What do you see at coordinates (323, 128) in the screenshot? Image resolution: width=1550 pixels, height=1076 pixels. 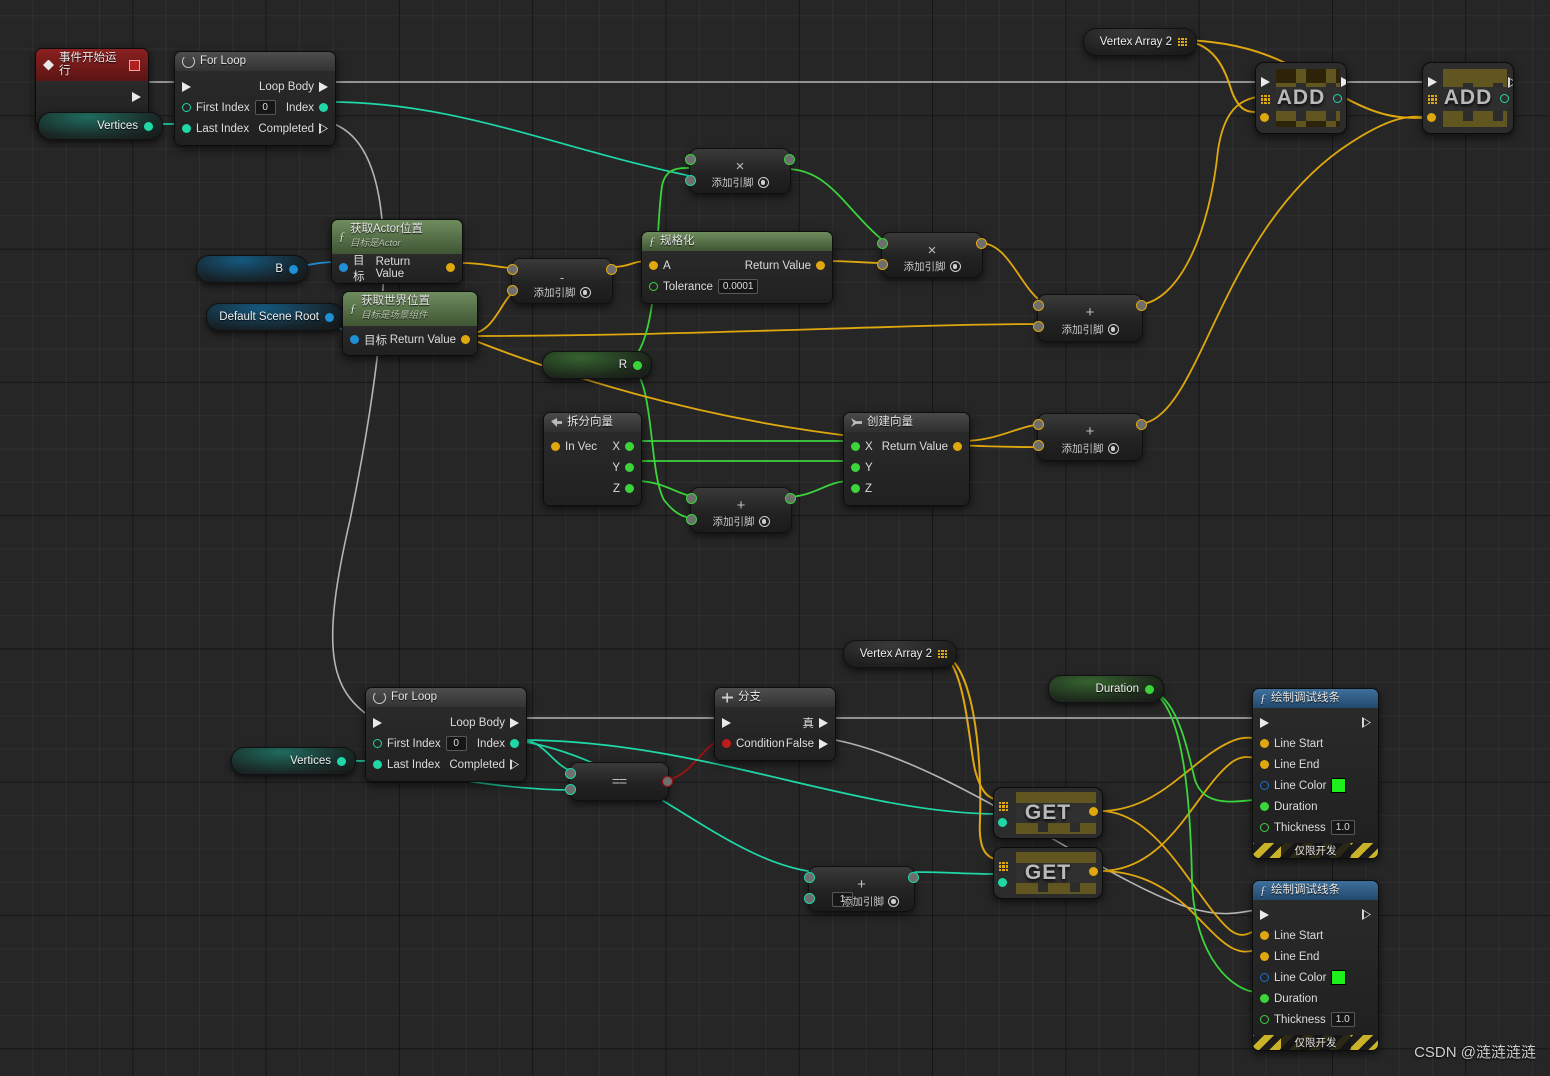 I see `completed-exec-pin` at bounding box center [323, 128].